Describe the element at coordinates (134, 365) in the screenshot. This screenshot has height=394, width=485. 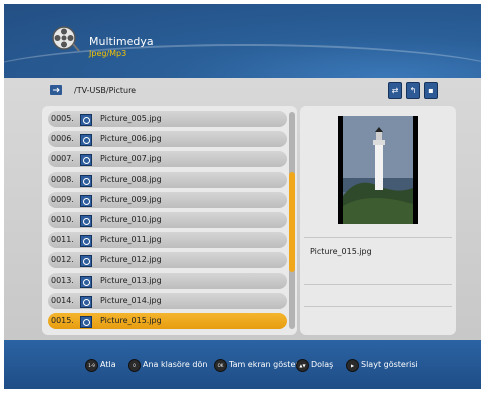
I see `remote-key-icon: 0` at that location.